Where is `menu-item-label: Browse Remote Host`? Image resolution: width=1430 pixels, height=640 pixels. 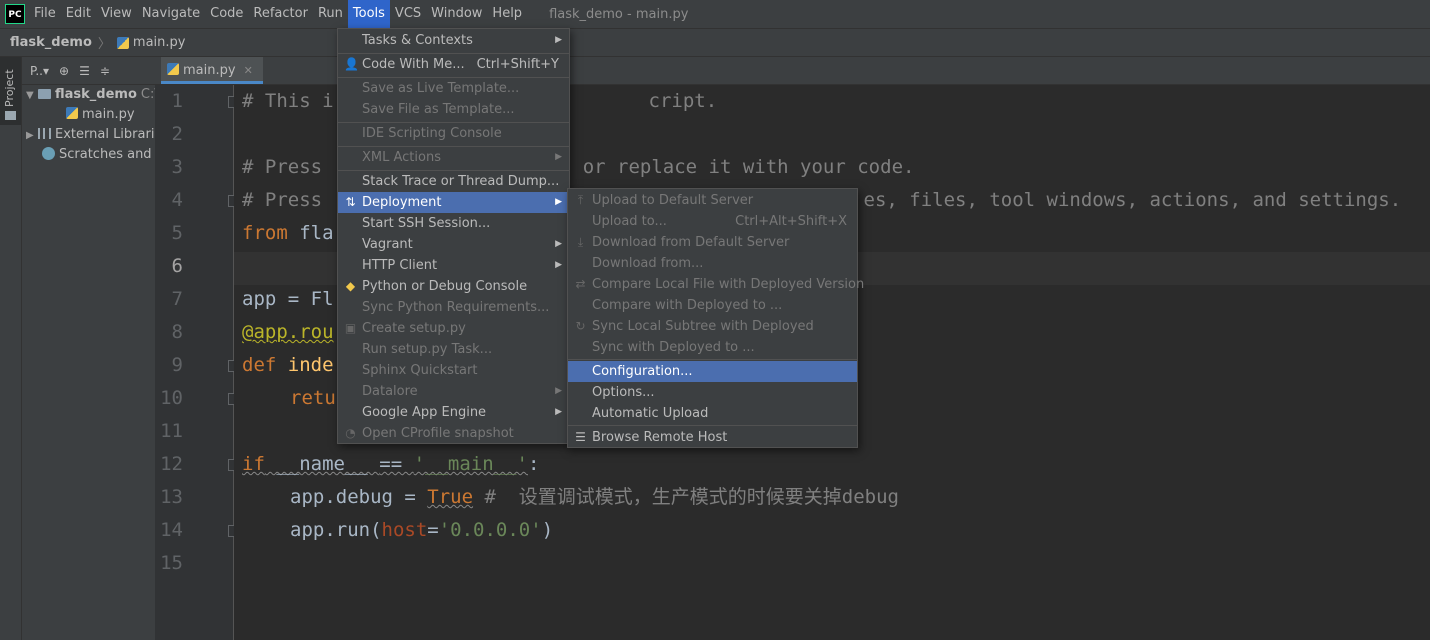
menu-item-label: Browse Remote Host is located at coordinates (660, 437).